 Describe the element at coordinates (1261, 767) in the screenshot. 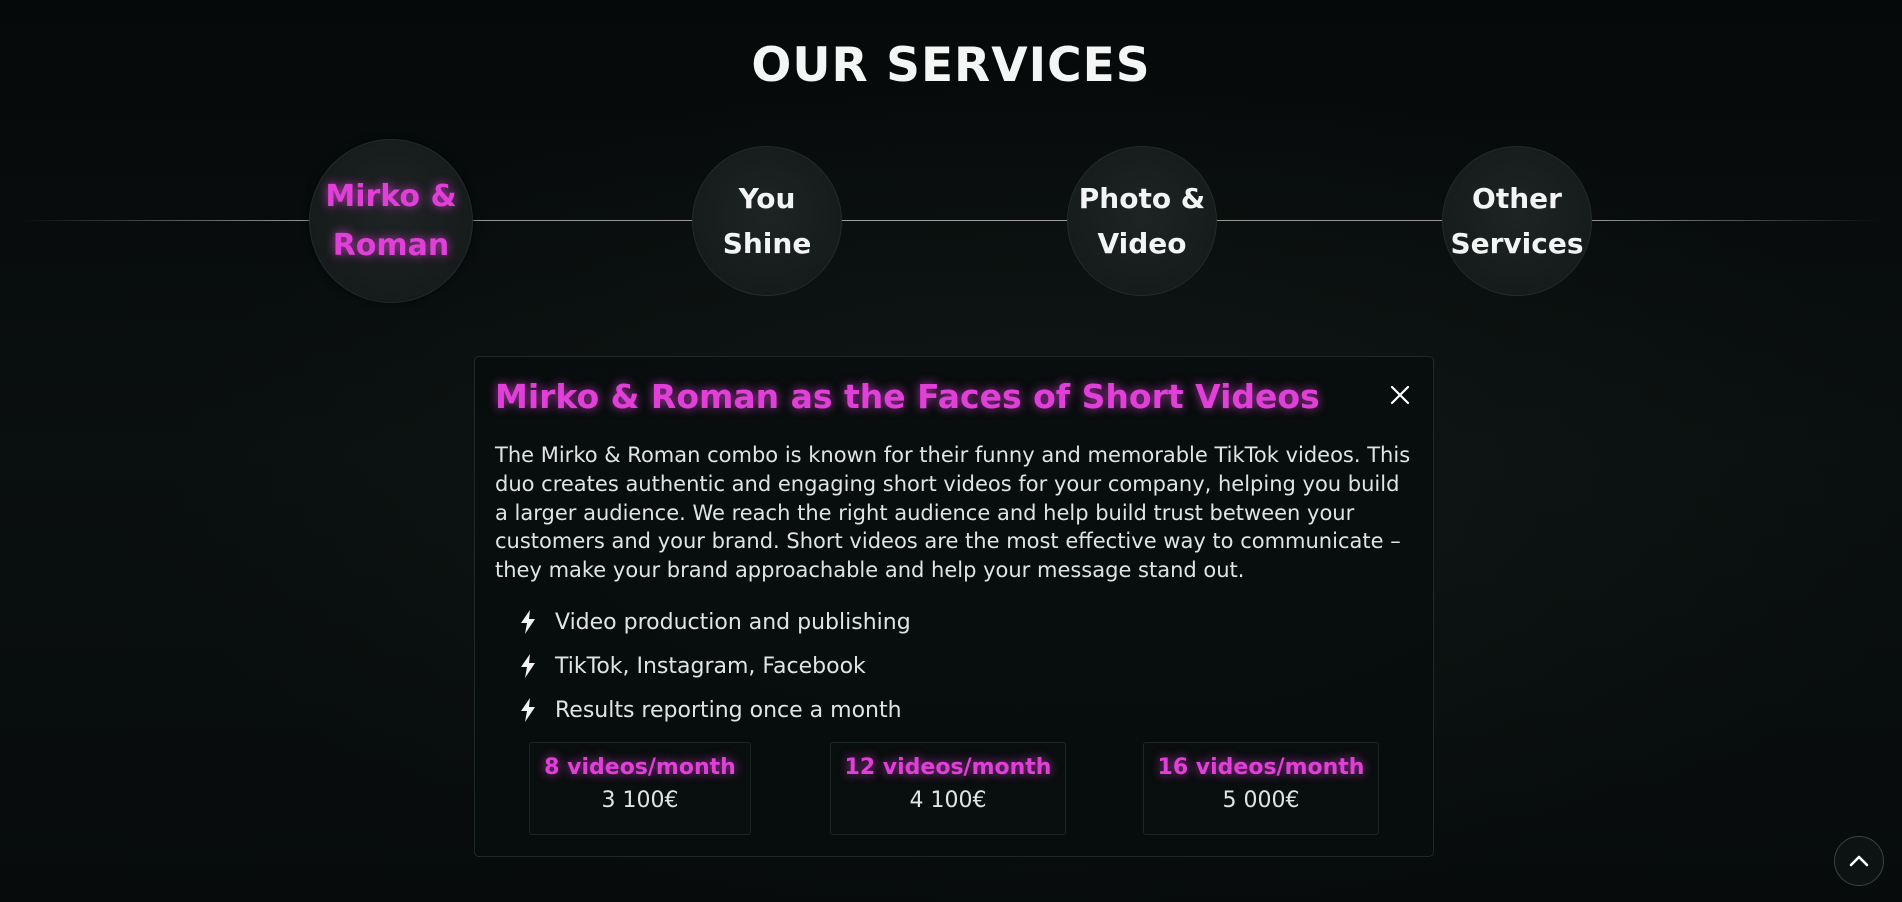

I see `plan-name: 16 videos/month` at that location.